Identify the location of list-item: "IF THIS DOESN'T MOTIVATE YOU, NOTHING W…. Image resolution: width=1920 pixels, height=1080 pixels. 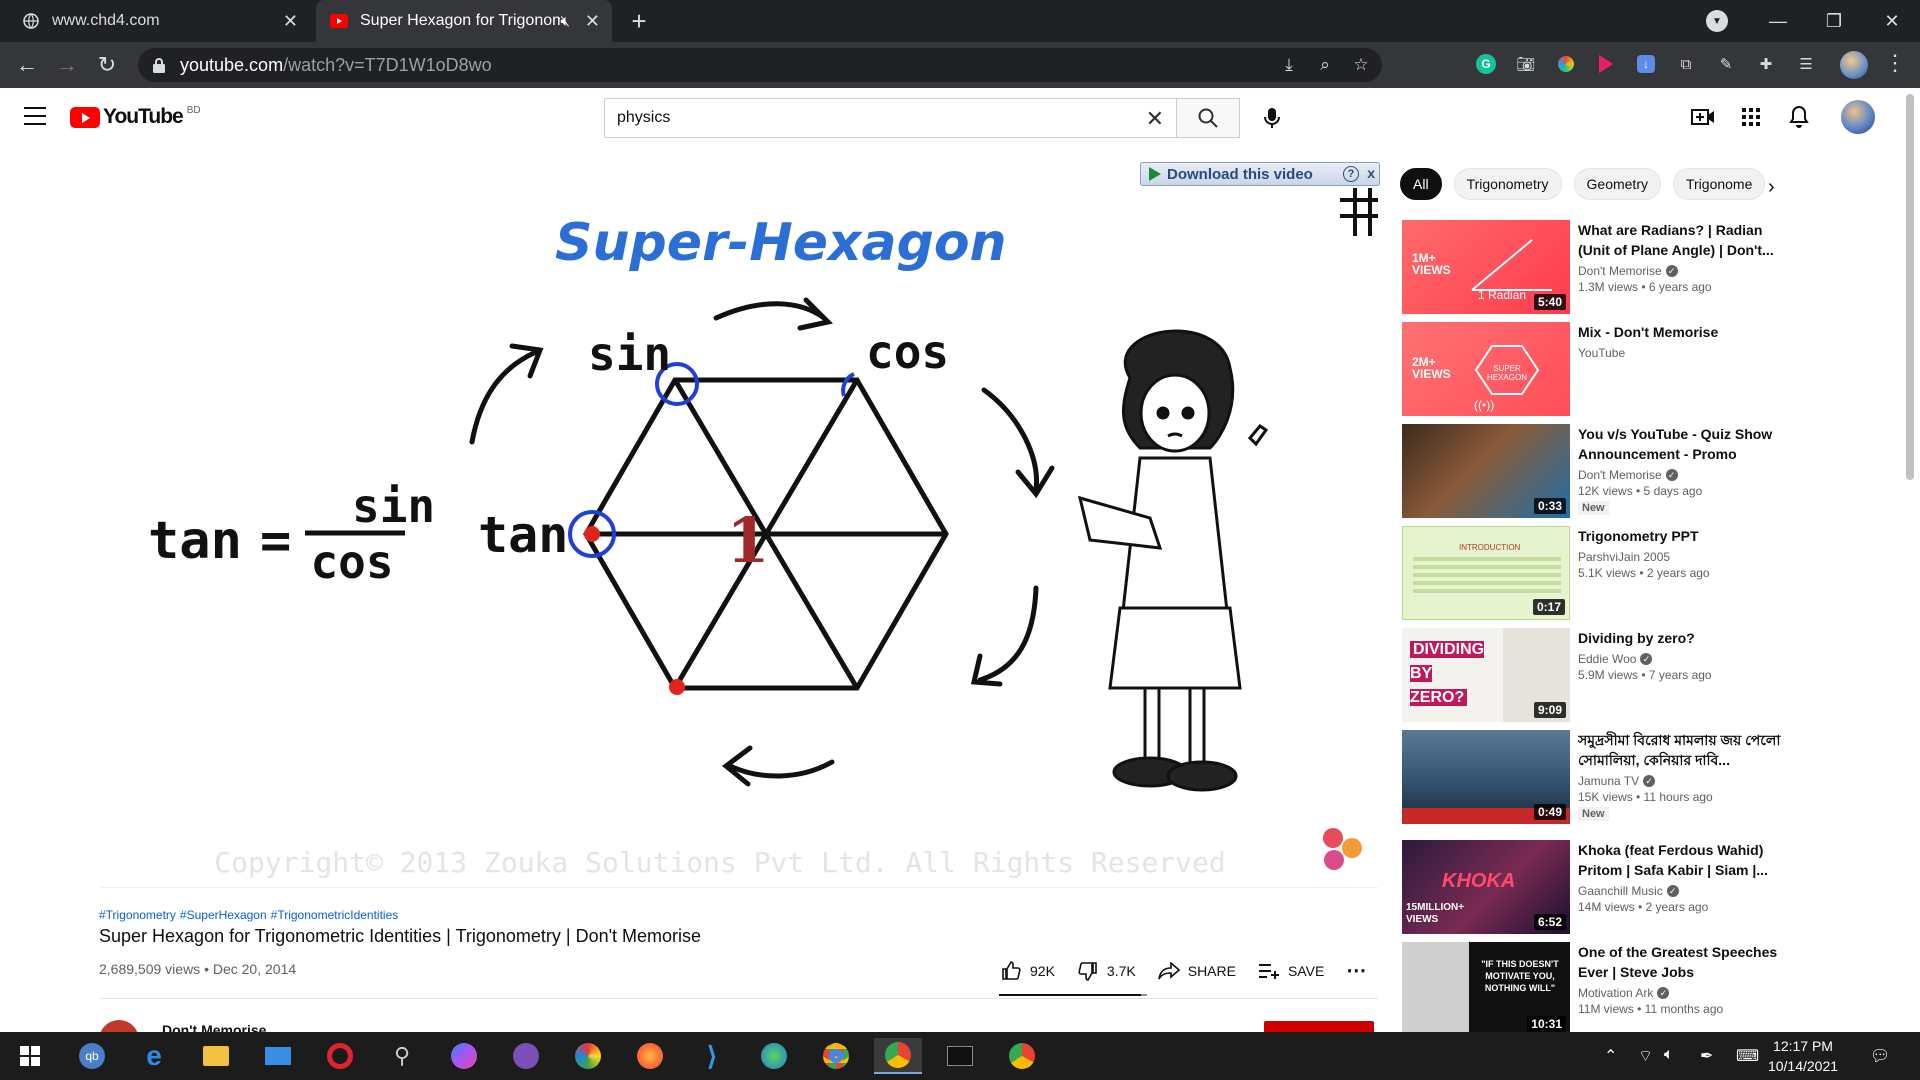
(1602, 989).